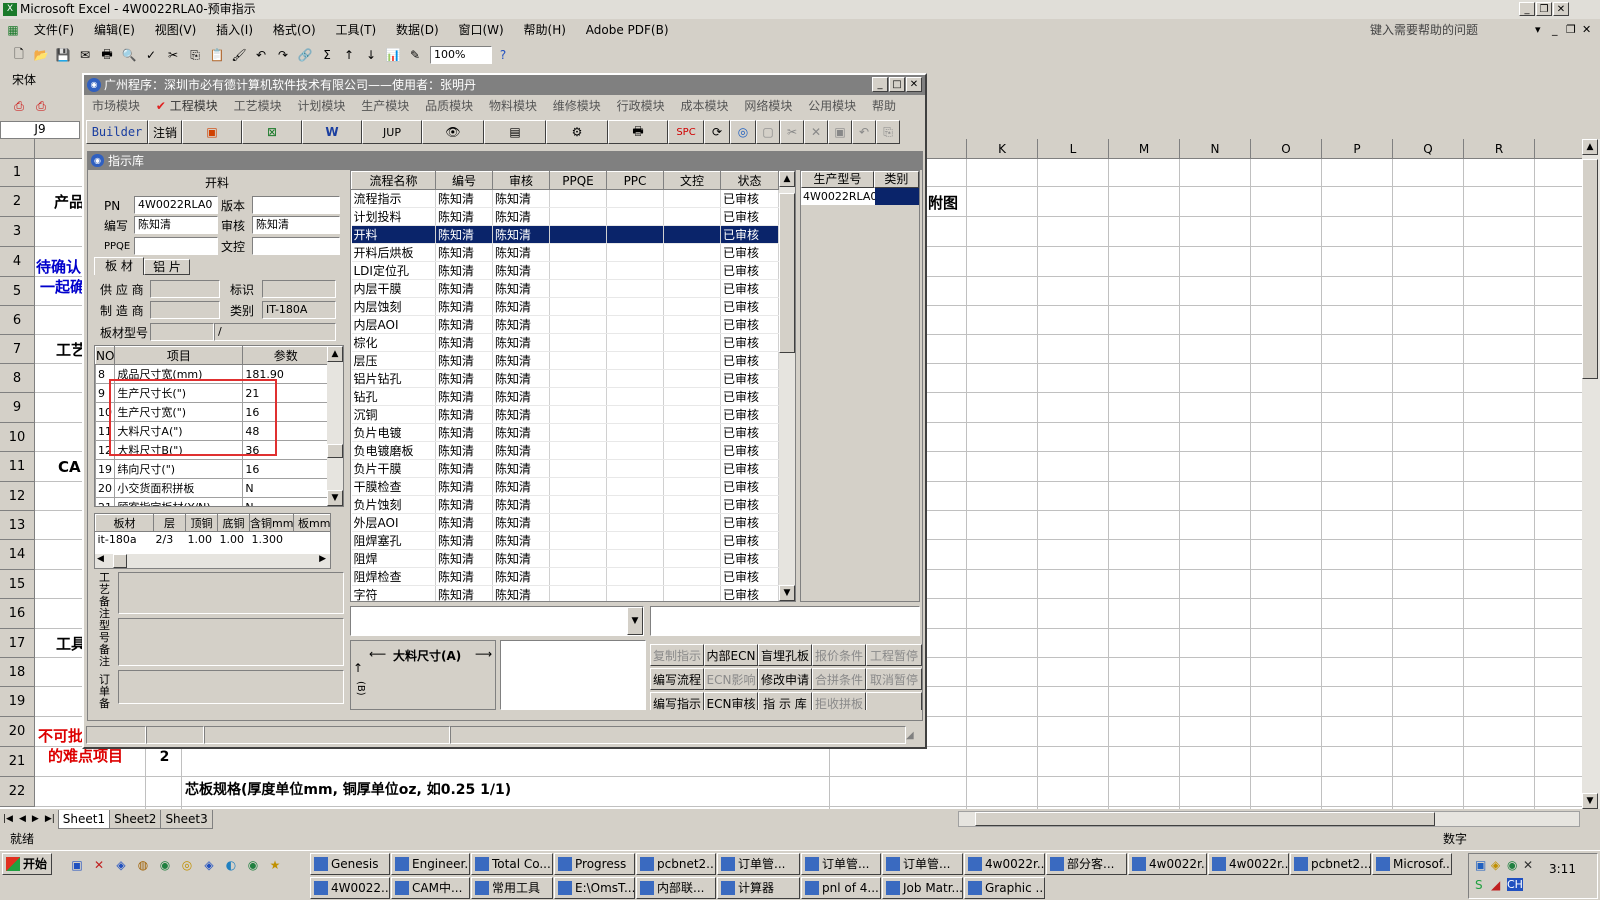 The image size is (1600, 900). I want to click on permission-icon: ✉, so click(85, 55).